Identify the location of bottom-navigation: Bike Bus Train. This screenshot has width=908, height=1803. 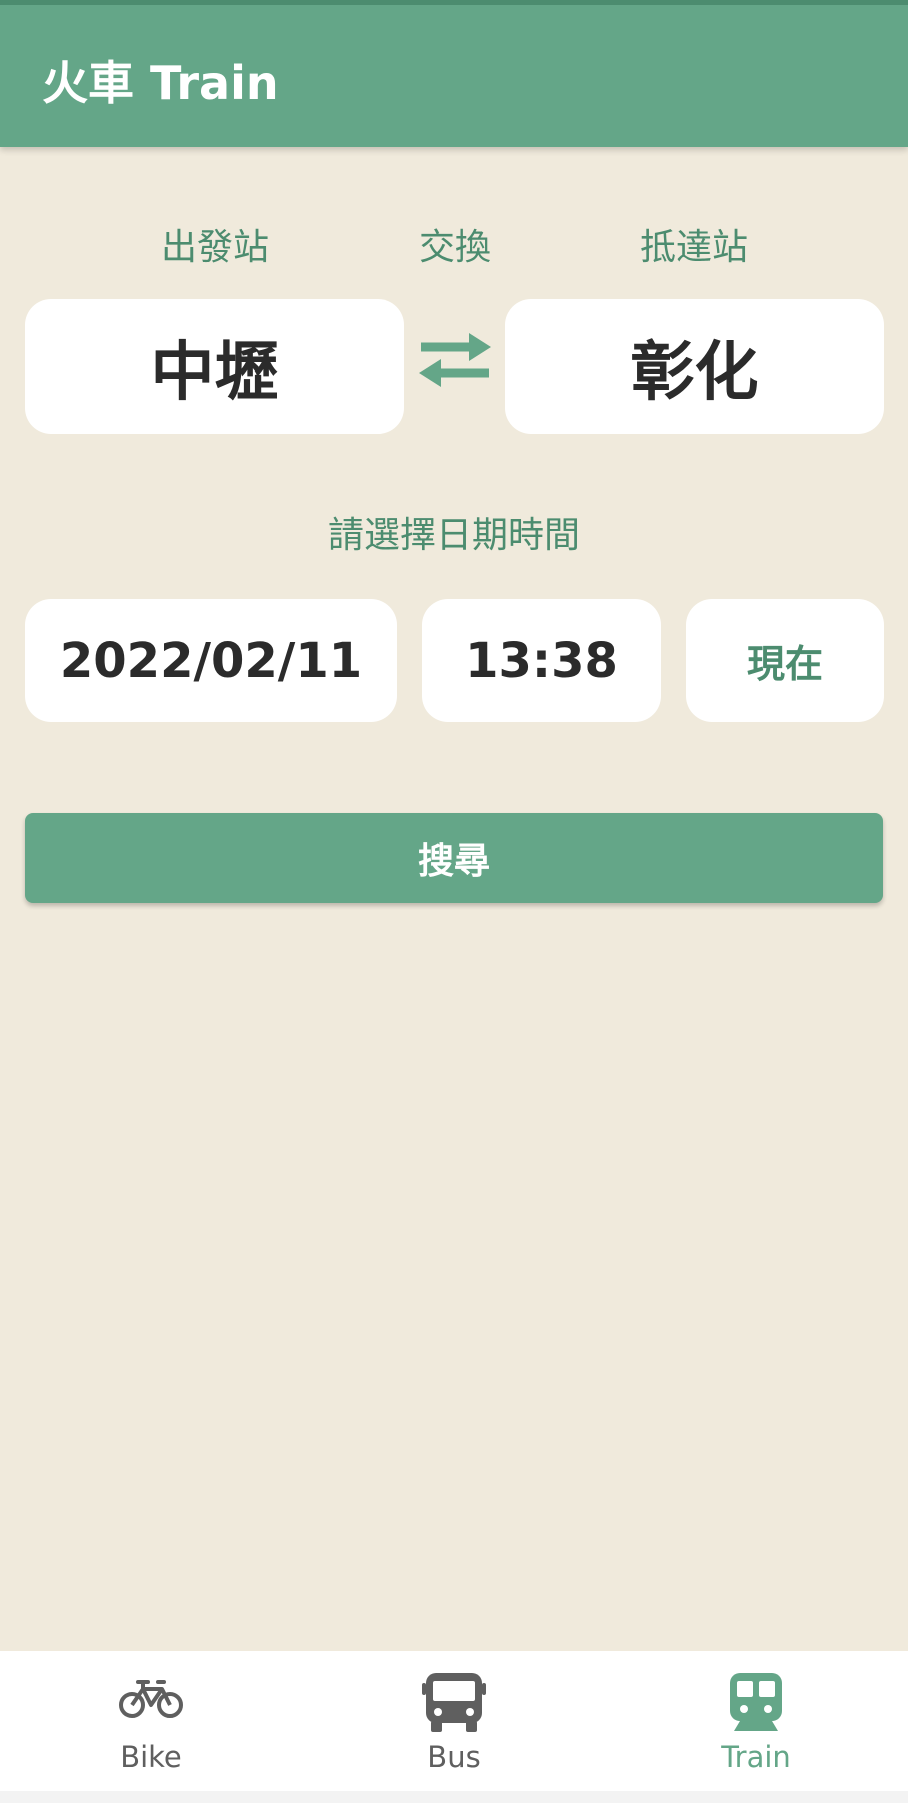
(454, 1721).